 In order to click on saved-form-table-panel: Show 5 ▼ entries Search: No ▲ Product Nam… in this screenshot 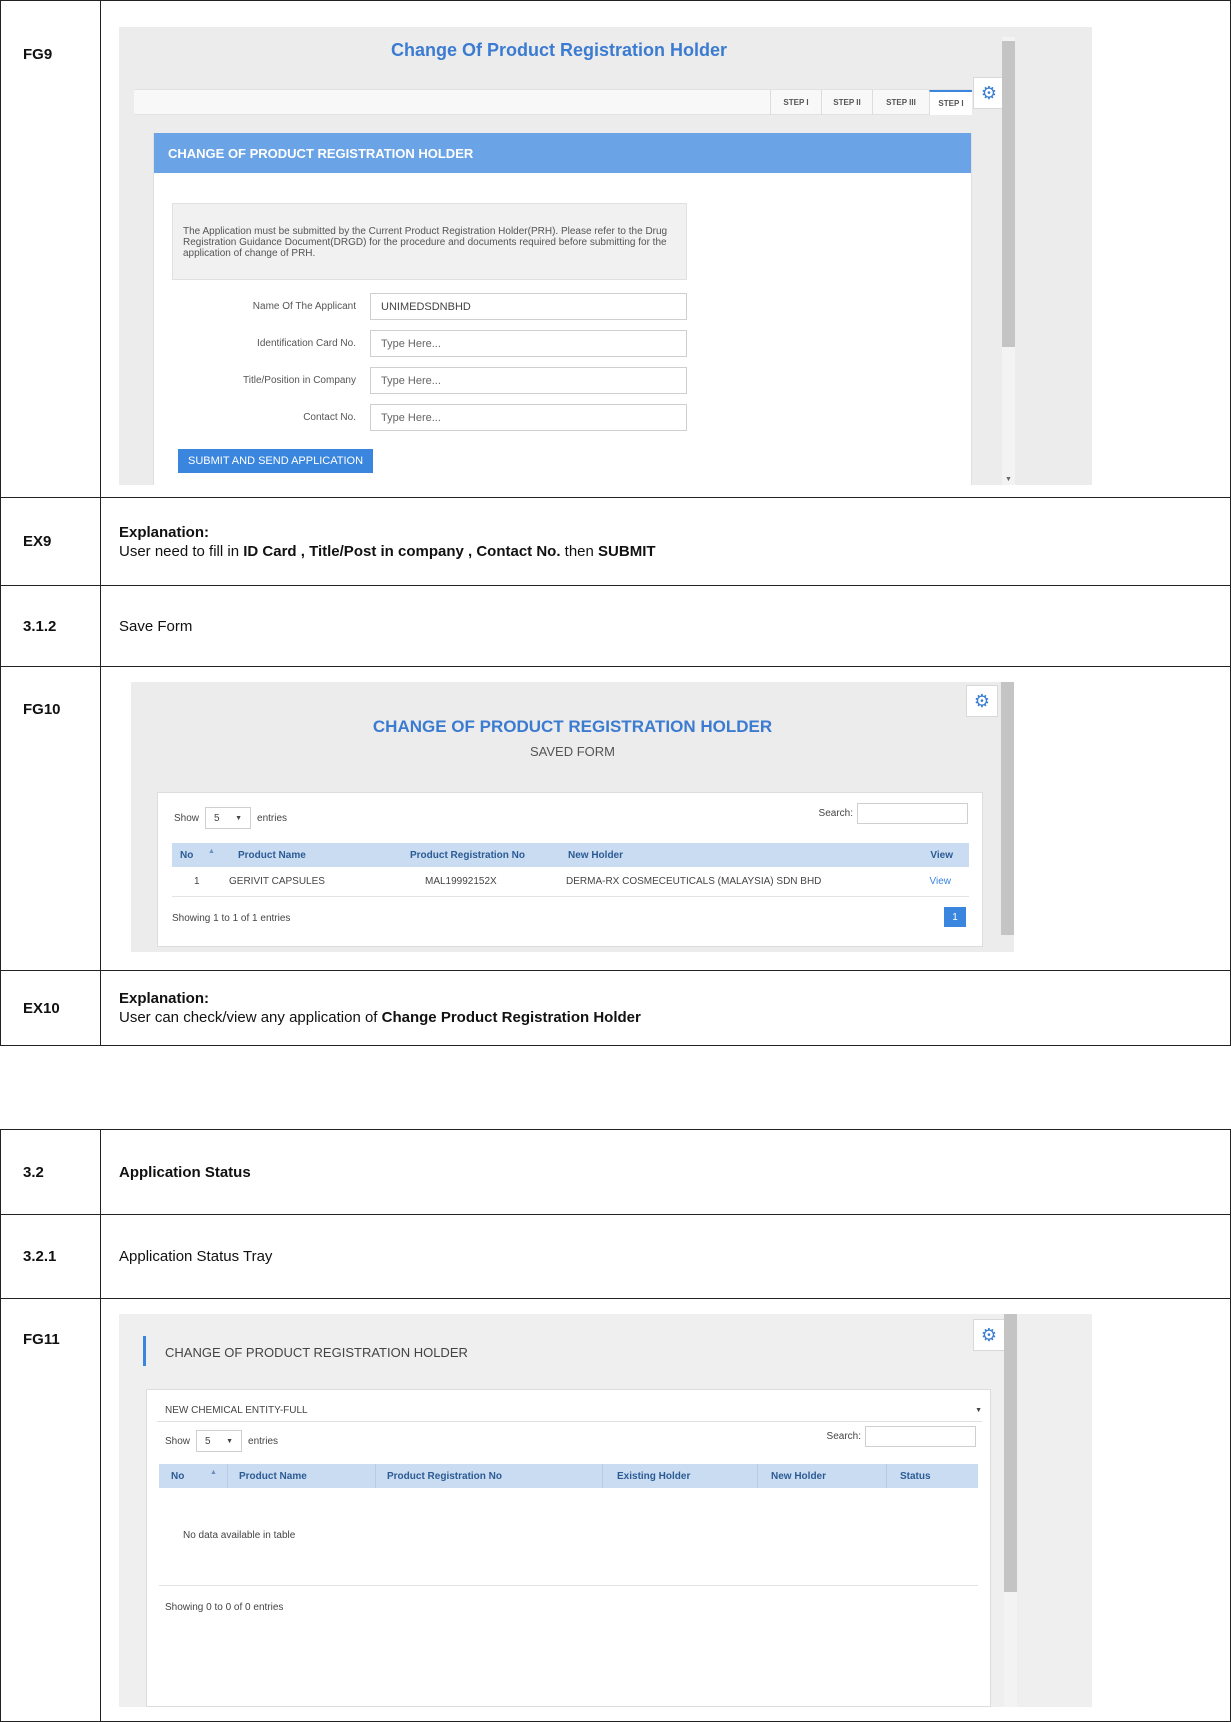, I will do `click(570, 869)`.